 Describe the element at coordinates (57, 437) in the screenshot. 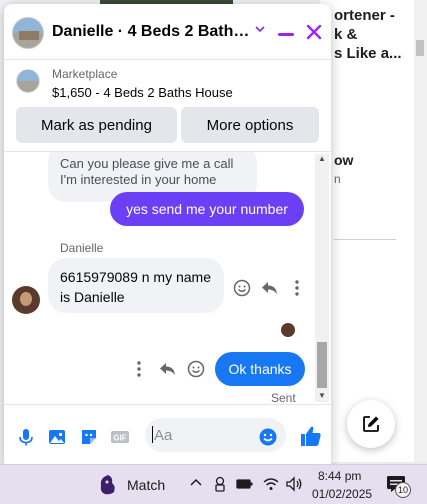

I see `photo-icon` at that location.